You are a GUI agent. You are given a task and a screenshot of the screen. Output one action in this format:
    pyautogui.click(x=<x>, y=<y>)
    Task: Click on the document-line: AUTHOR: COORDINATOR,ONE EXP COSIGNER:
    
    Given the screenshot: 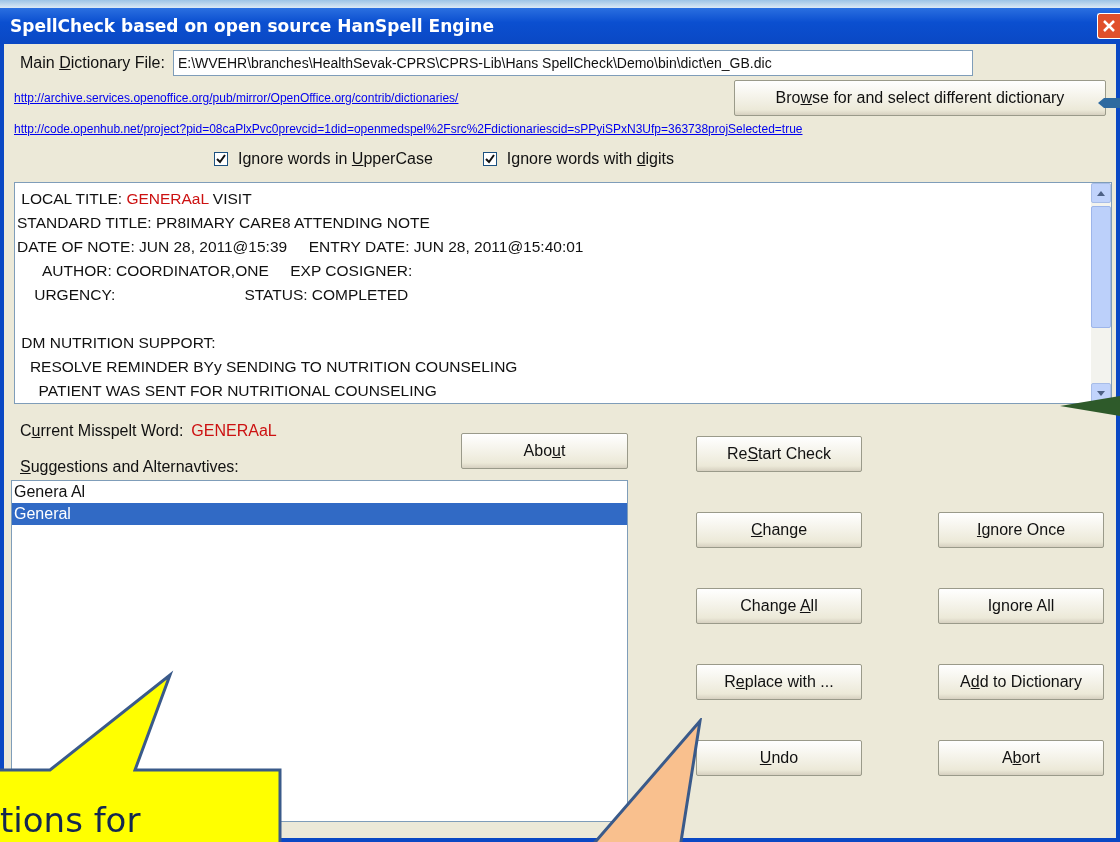 What is the action you would take?
    pyautogui.click(x=227, y=271)
    